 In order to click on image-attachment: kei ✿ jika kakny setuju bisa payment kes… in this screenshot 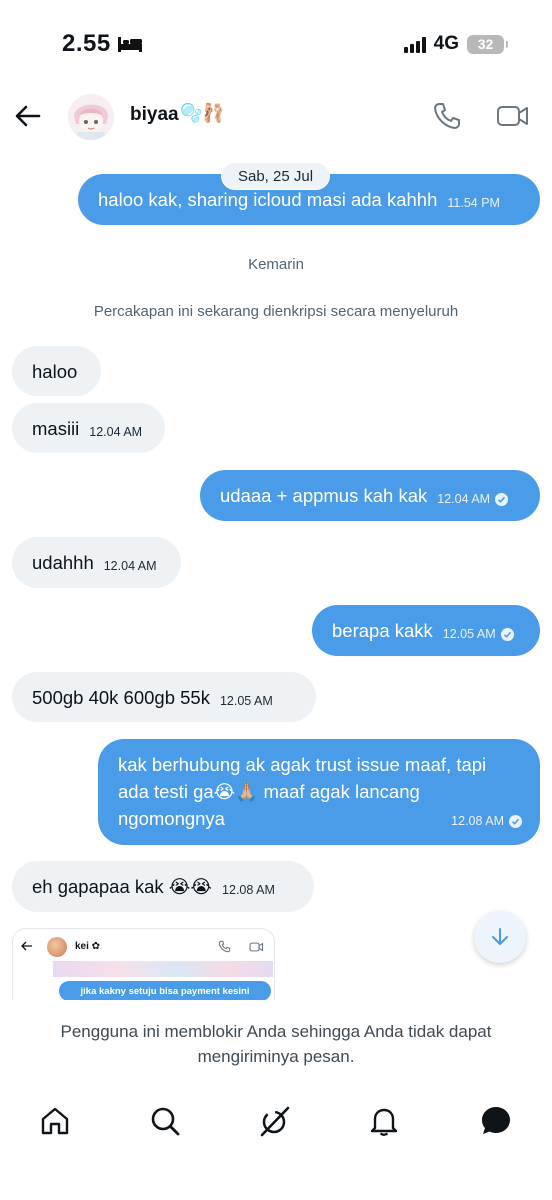, I will do `click(143, 964)`.